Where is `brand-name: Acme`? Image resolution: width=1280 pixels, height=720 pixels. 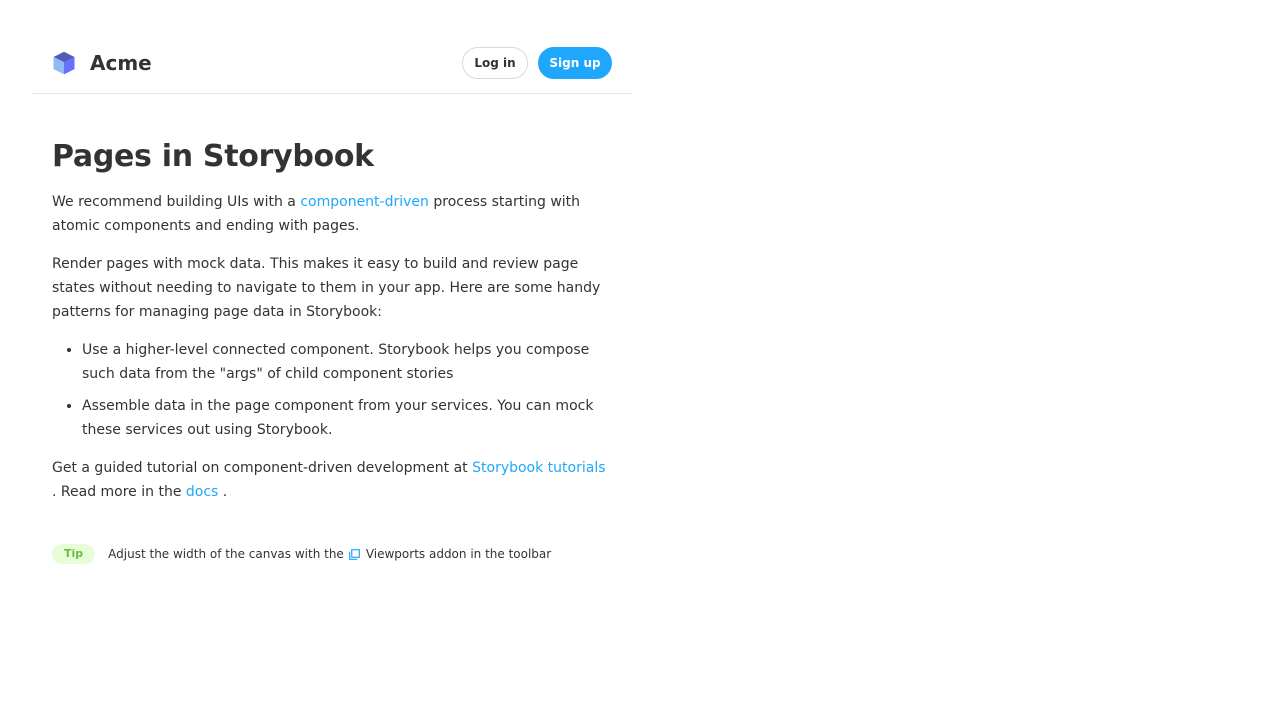 brand-name: Acme is located at coordinates (121, 62).